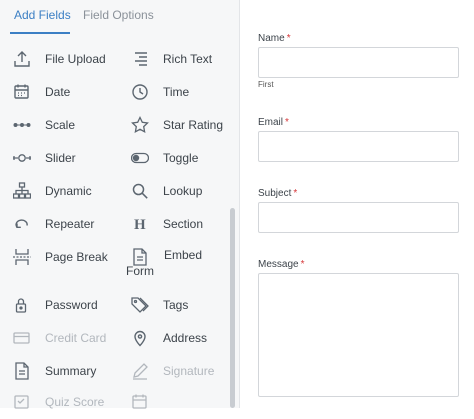 The height and width of the screenshot is (419, 474). What do you see at coordinates (140, 305) in the screenshot?
I see `tags-icon` at bounding box center [140, 305].